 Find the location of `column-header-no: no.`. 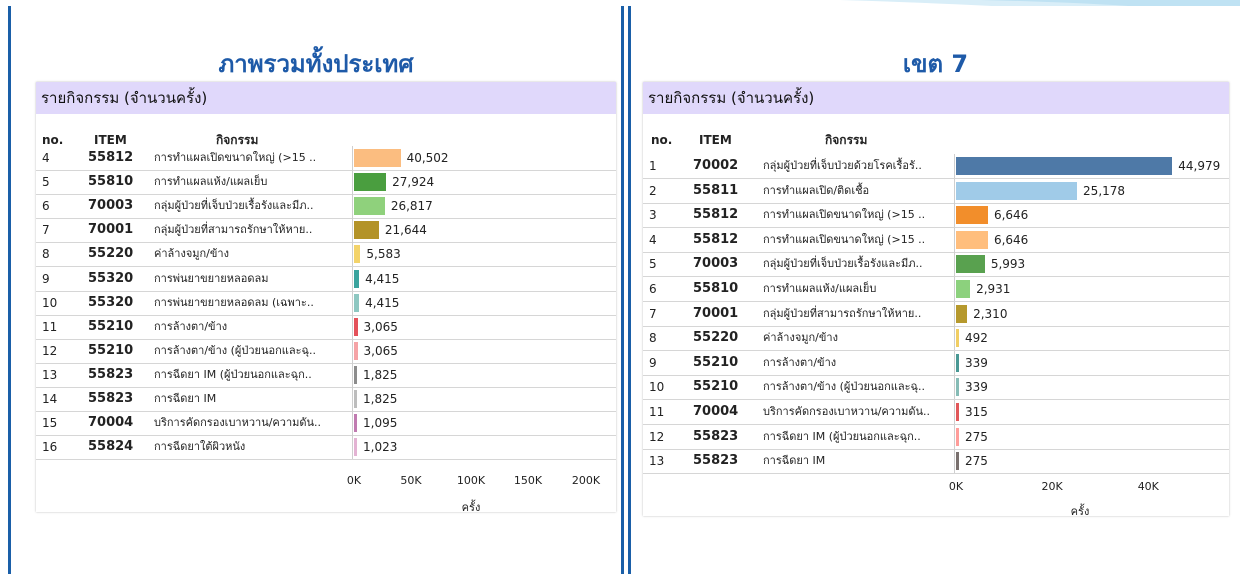

column-header-no: no. is located at coordinates (53, 140).